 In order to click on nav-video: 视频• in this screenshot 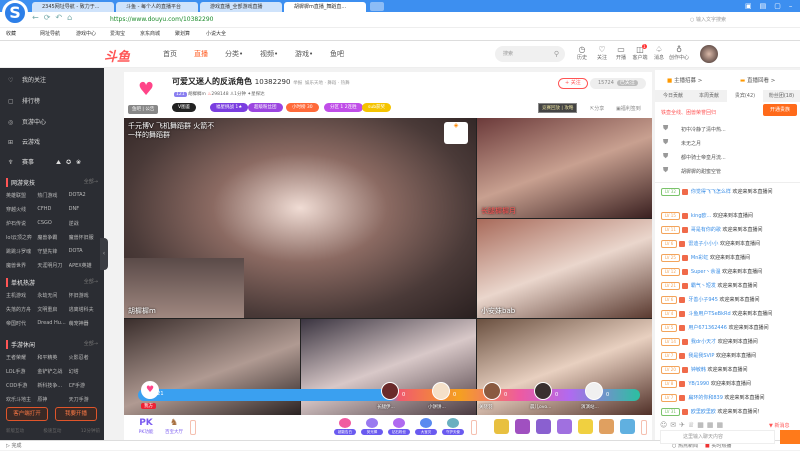, I will do `click(269, 54)`.